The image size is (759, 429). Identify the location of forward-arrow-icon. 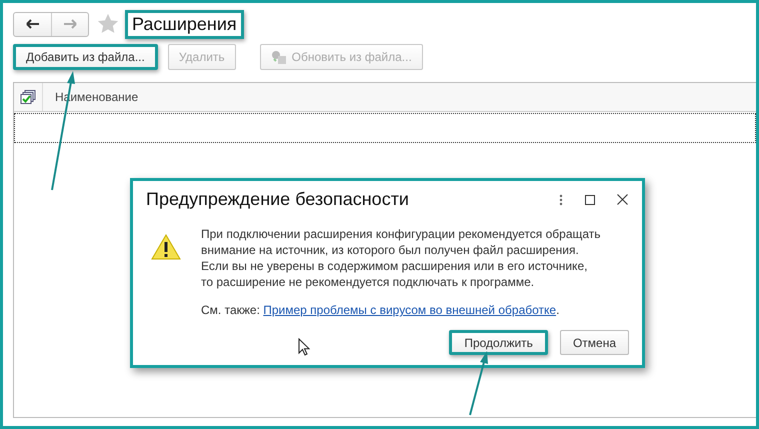
(70, 24).